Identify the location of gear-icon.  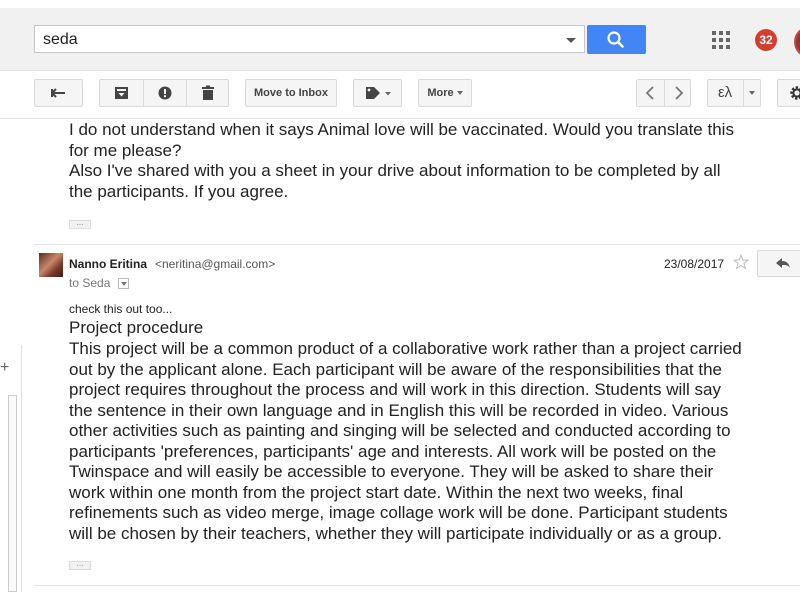
(795, 93).